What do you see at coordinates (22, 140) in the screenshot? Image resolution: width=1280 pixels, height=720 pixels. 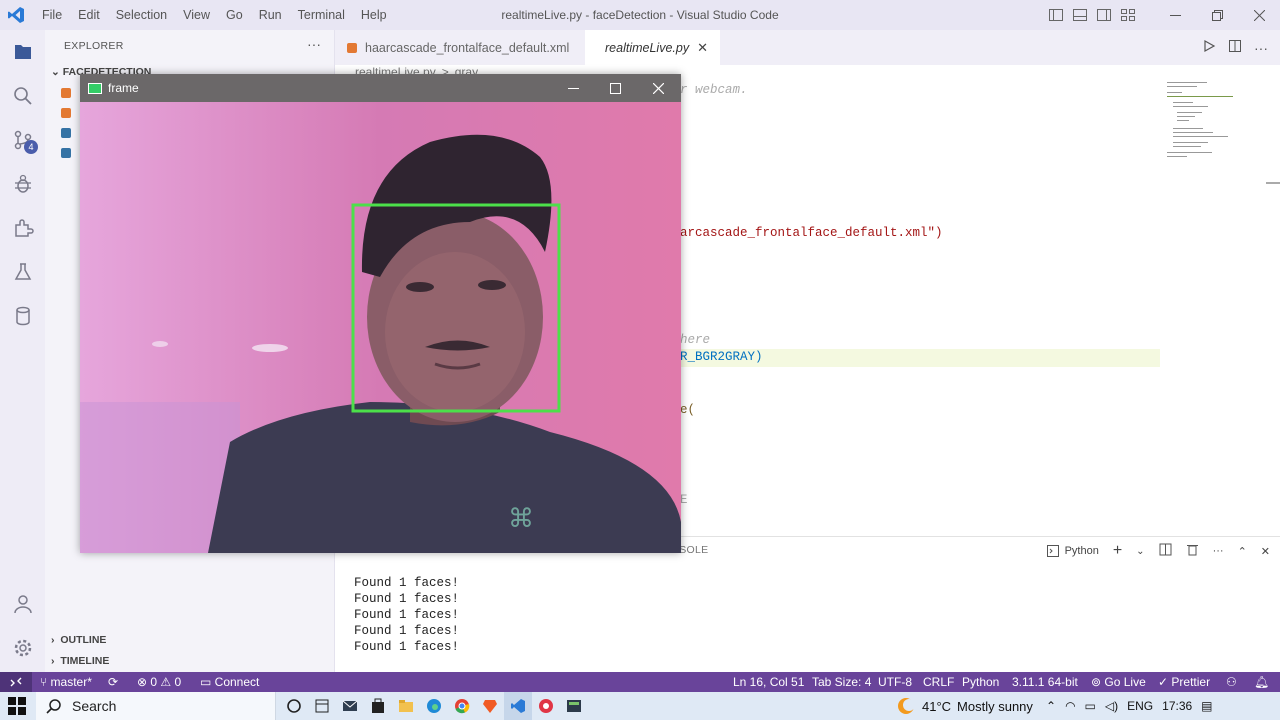 I see `source-control-icon: 4` at bounding box center [22, 140].